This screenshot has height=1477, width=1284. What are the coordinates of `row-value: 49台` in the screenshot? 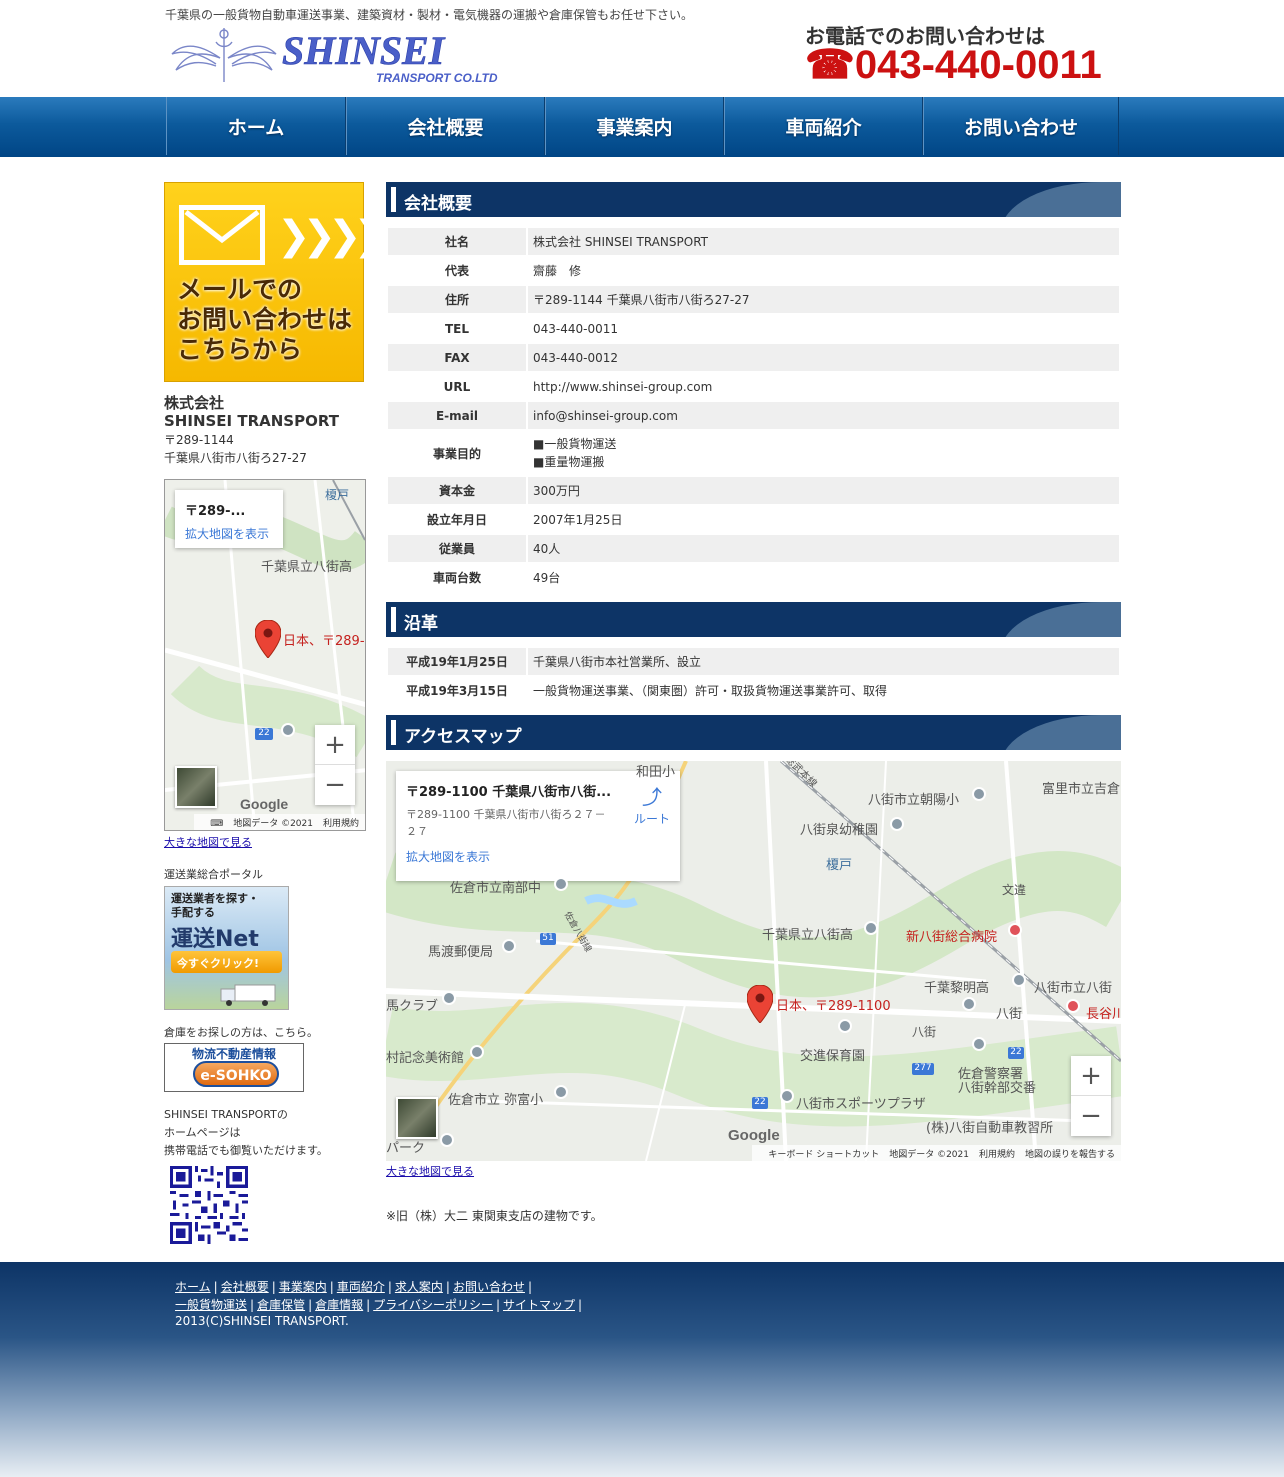 It's located at (823, 577).